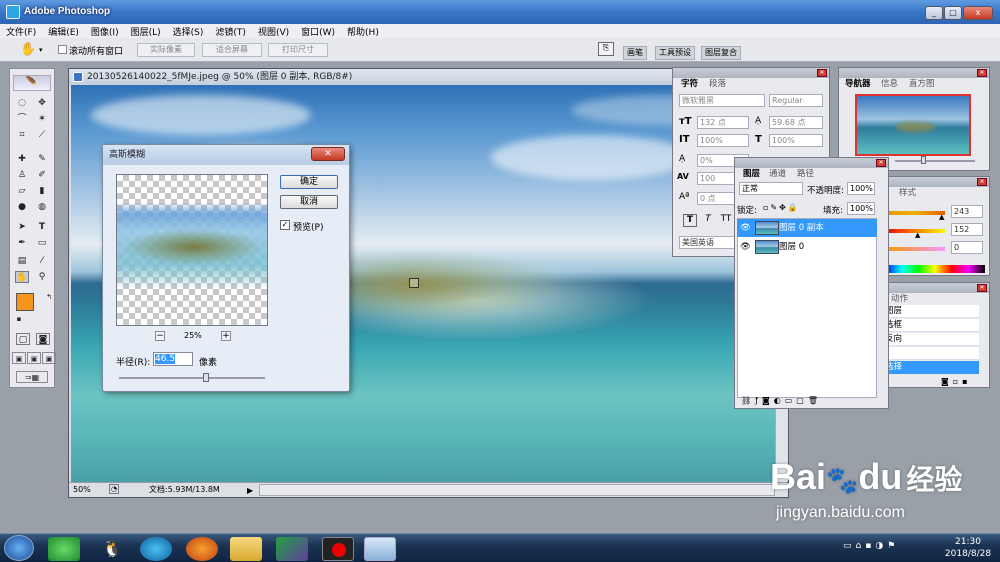 This screenshot has height=562, width=1000. I want to click on feather-logo-icon: 🪶, so click(32, 83).